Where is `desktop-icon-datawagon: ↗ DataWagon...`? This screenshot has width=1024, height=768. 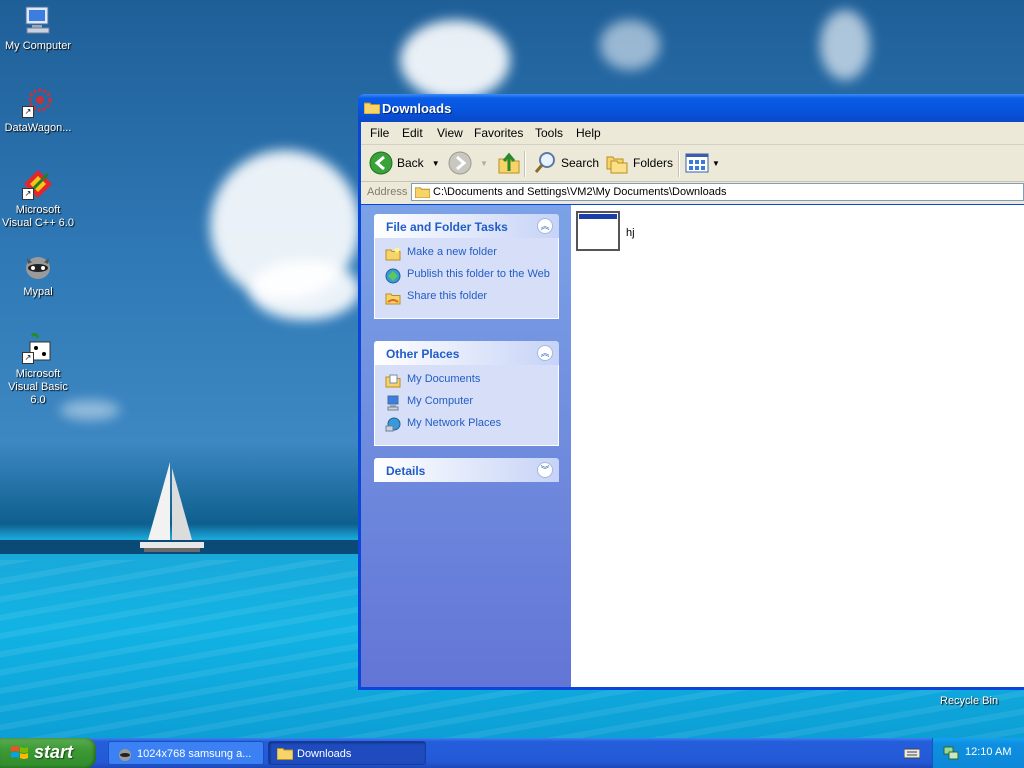 desktop-icon-datawagon: ↗ DataWagon... is located at coordinates (38, 110).